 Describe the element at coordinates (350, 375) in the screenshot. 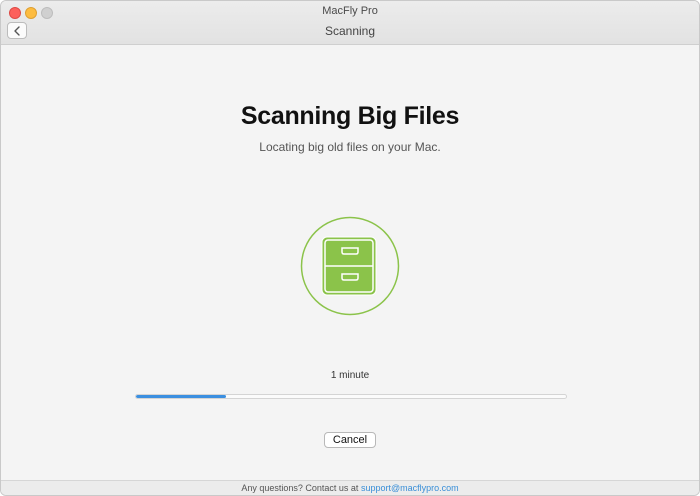

I see `time-remaining: 1 minute` at that location.